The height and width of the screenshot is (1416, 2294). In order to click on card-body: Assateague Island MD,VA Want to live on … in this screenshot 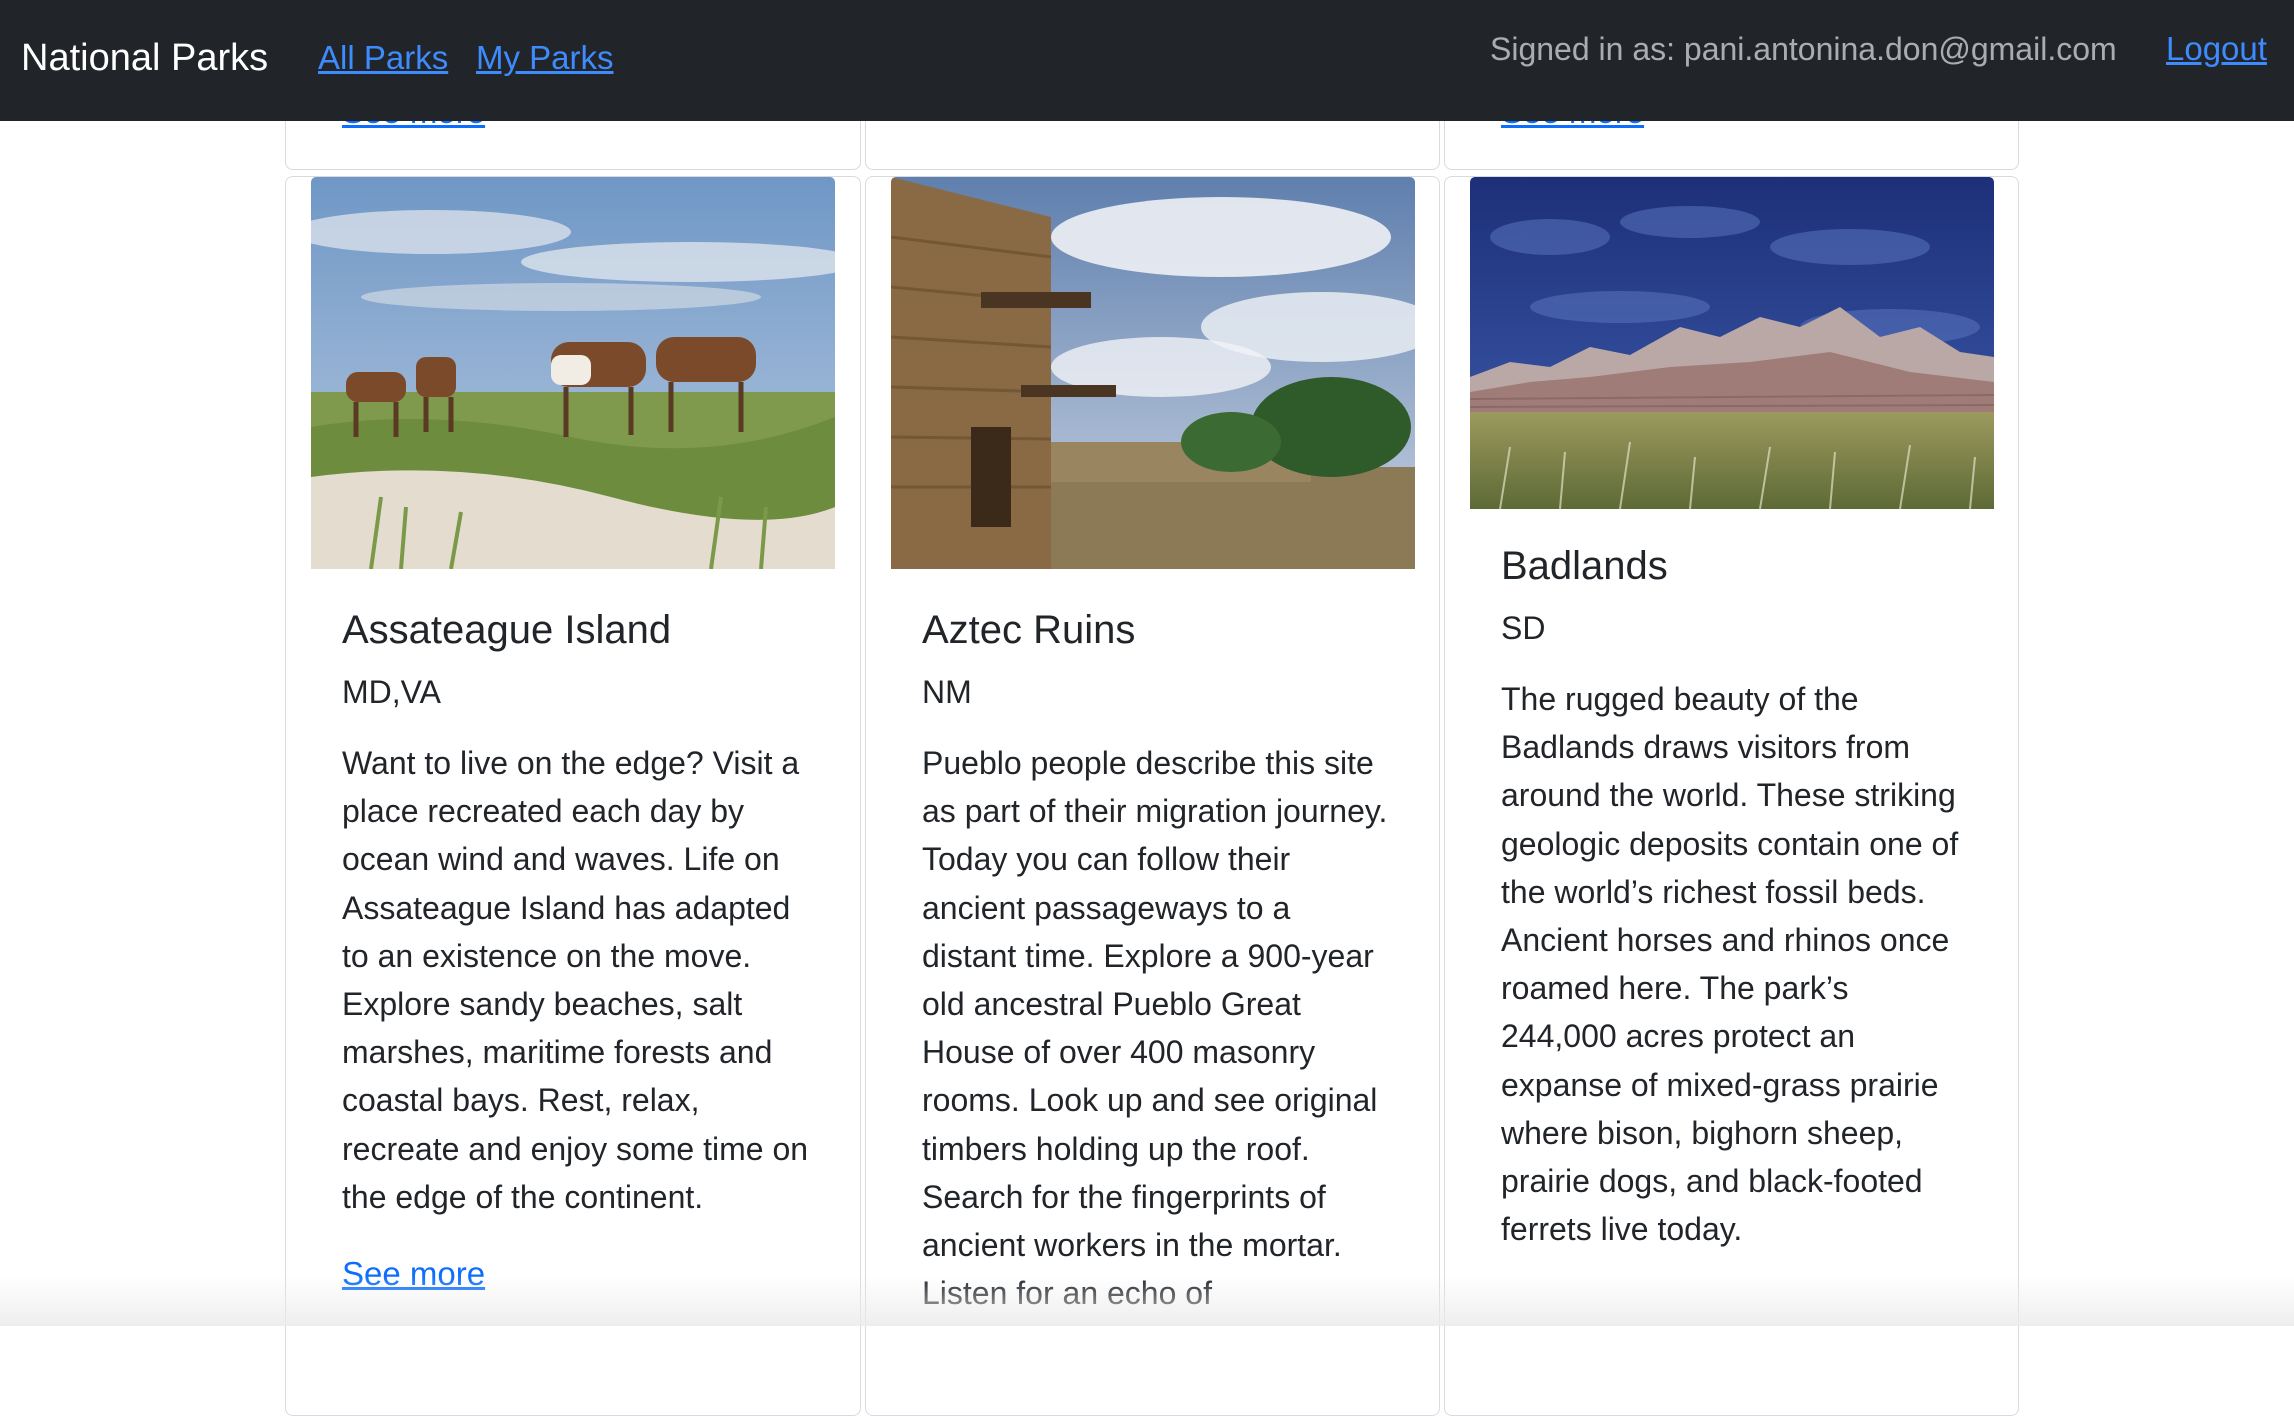, I will do `click(577, 951)`.